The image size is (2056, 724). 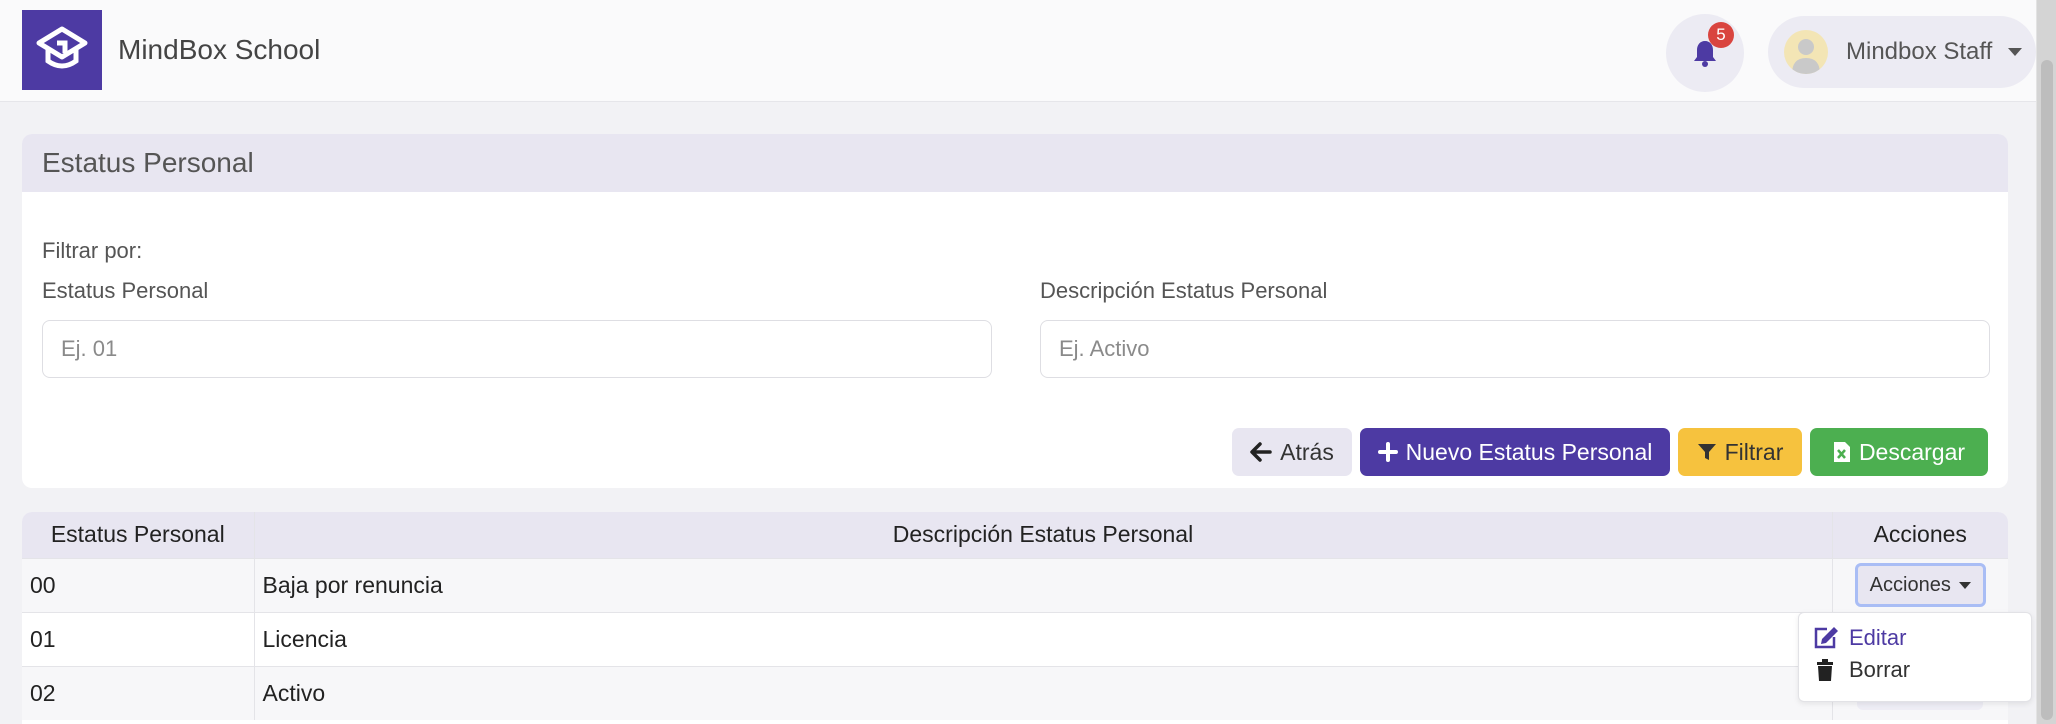 I want to click on new-status-button-label: Nuevo Estatus Personal, so click(x=1529, y=451).